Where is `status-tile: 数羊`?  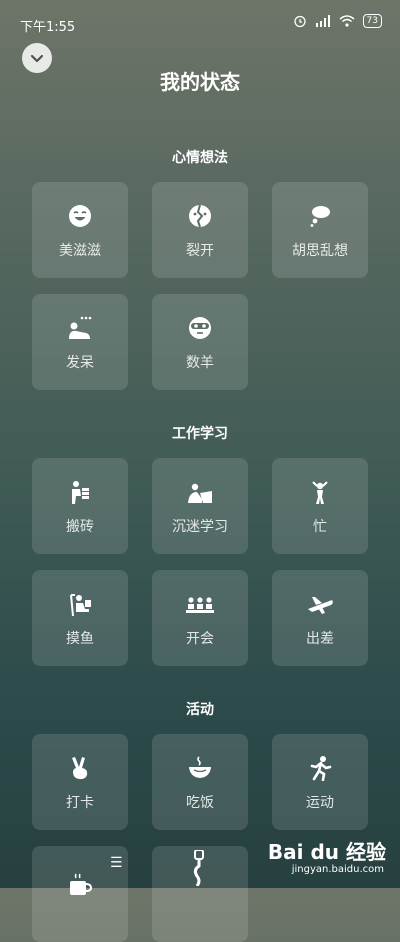
status-tile: 数羊 is located at coordinates (200, 342).